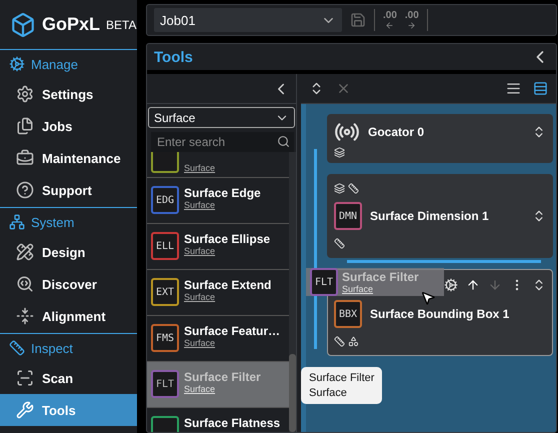  Describe the element at coordinates (227, 239) in the screenshot. I see `tool-title: Surface Ellipse` at that location.